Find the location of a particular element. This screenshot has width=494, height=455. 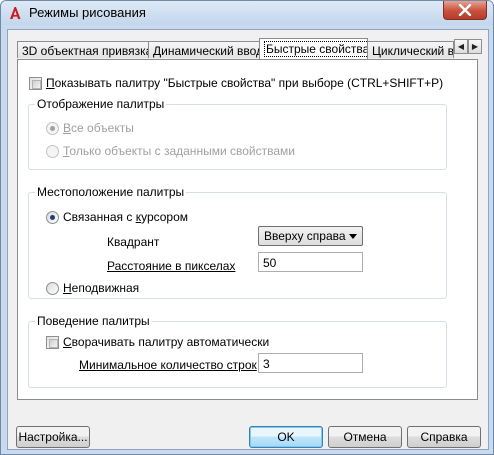

close-button is located at coordinates (465, 10).